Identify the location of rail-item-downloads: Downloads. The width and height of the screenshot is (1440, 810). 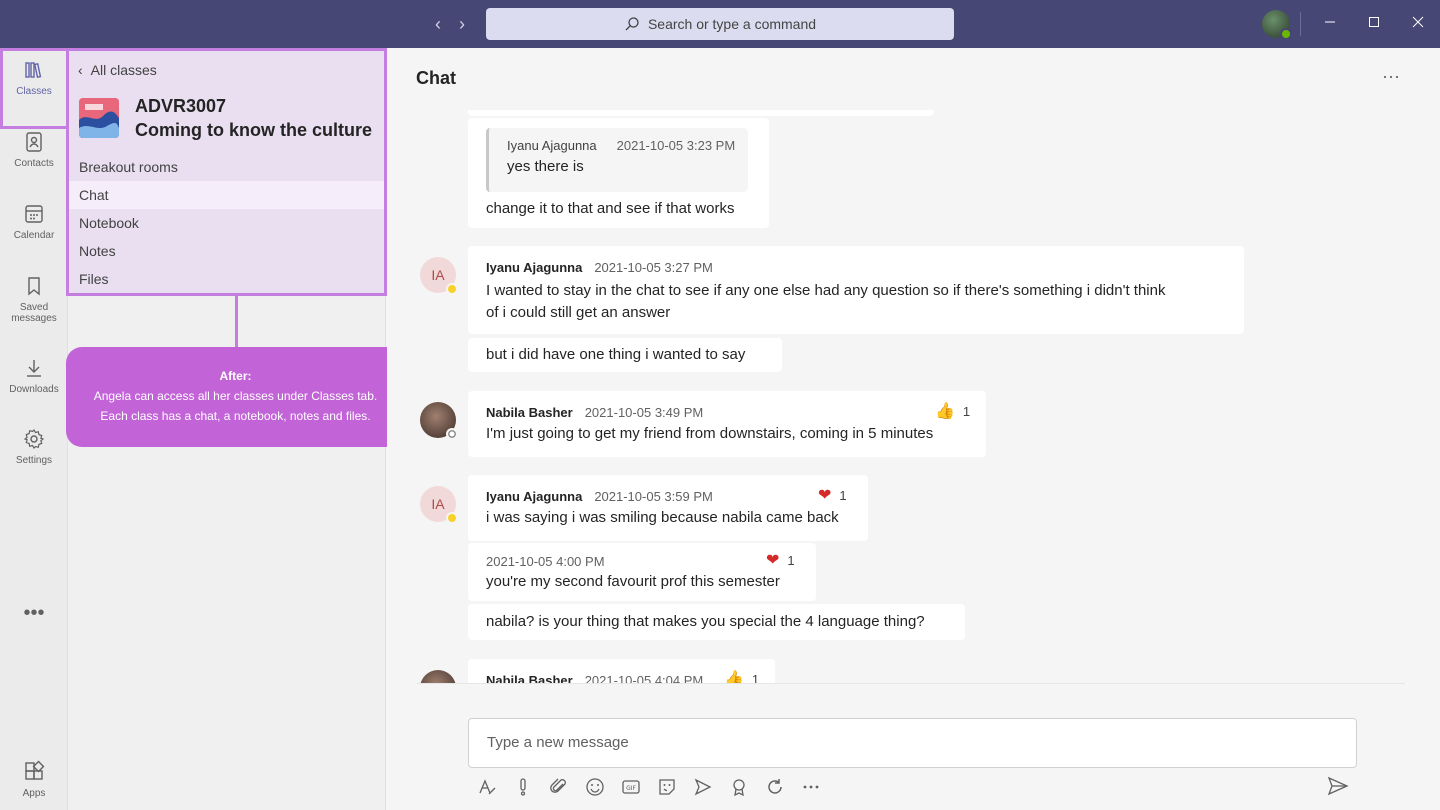
(34, 382).